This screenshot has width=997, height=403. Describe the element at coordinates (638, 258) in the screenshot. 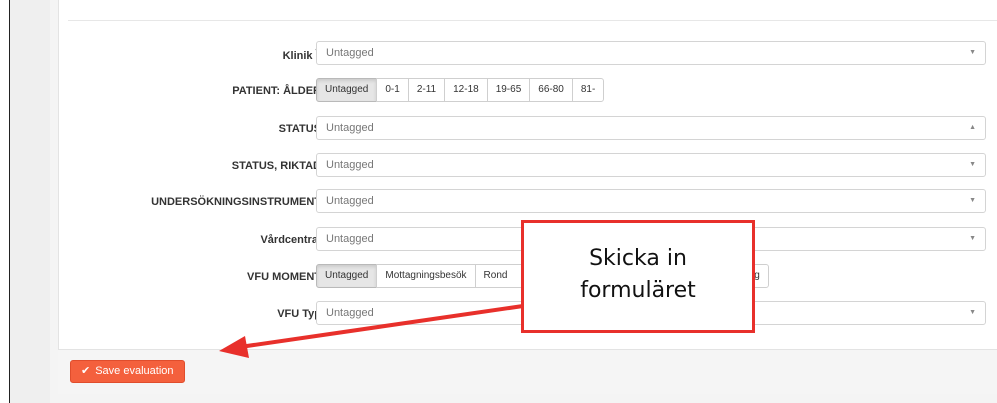

I see `callout-line-1: Skicka in` at that location.